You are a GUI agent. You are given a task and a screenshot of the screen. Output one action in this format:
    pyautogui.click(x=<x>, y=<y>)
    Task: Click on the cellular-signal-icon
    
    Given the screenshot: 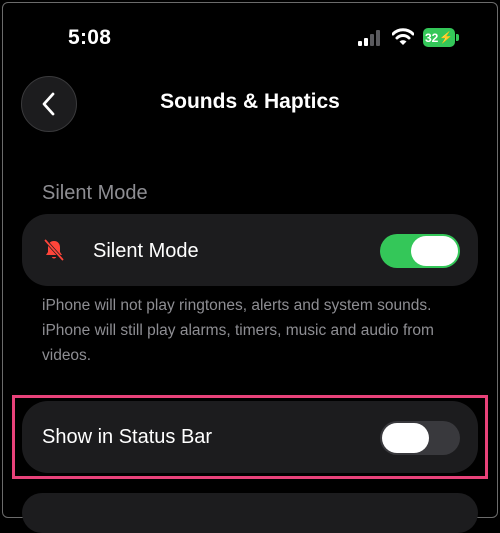 What is the action you would take?
    pyautogui.click(x=369, y=38)
    